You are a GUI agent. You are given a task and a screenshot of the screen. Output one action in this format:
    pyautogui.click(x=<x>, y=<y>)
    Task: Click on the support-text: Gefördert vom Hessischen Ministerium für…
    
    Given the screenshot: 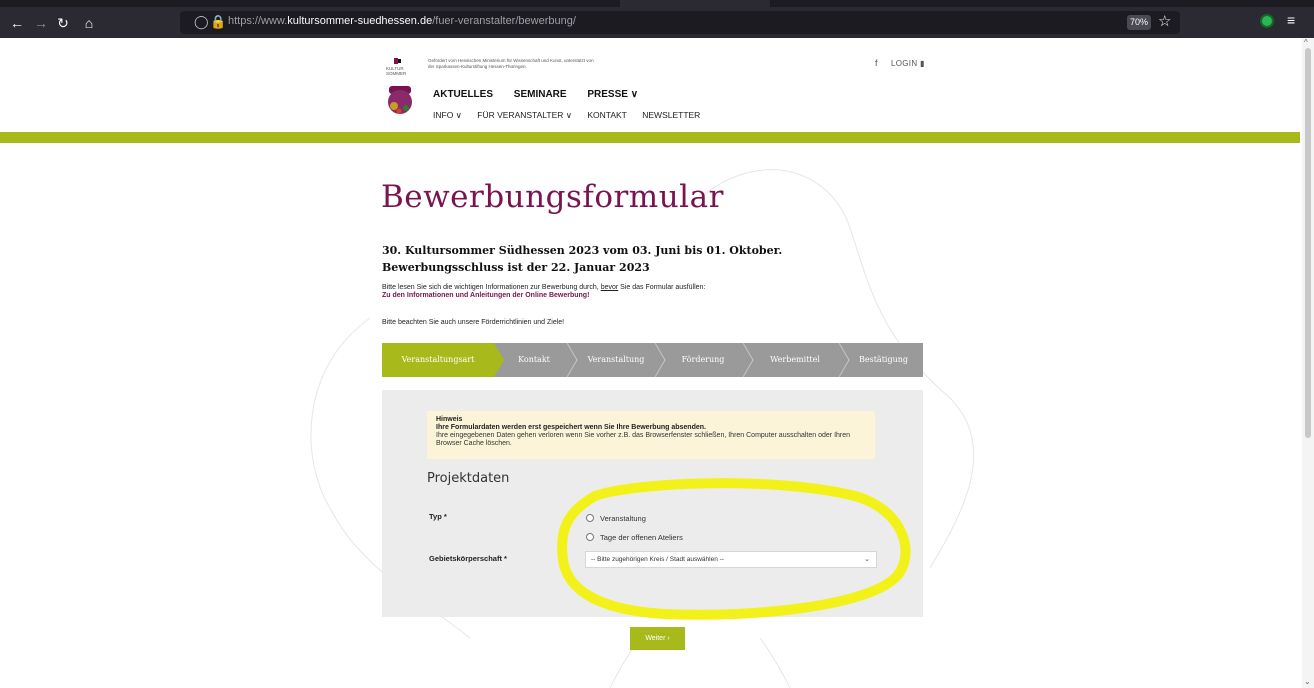 What is the action you would take?
    pyautogui.click(x=511, y=63)
    